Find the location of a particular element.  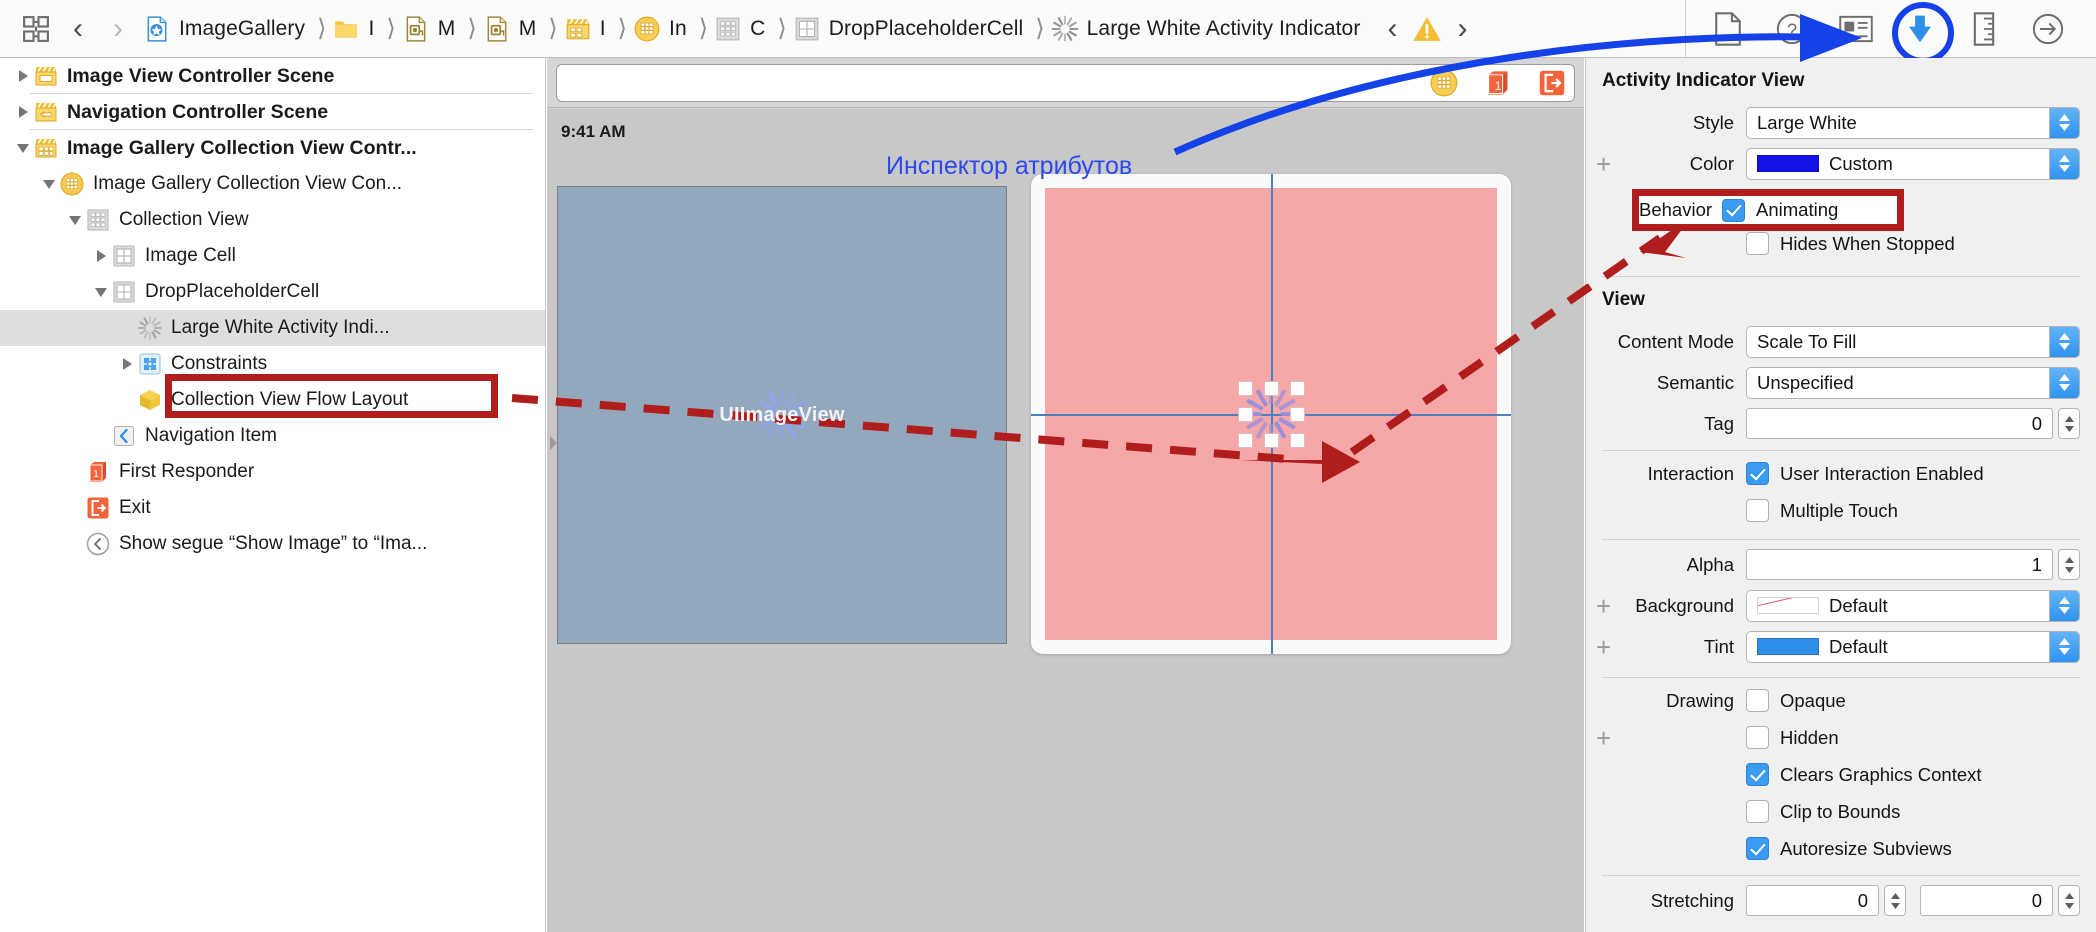

outline-row: Collection View is located at coordinates (272, 220).